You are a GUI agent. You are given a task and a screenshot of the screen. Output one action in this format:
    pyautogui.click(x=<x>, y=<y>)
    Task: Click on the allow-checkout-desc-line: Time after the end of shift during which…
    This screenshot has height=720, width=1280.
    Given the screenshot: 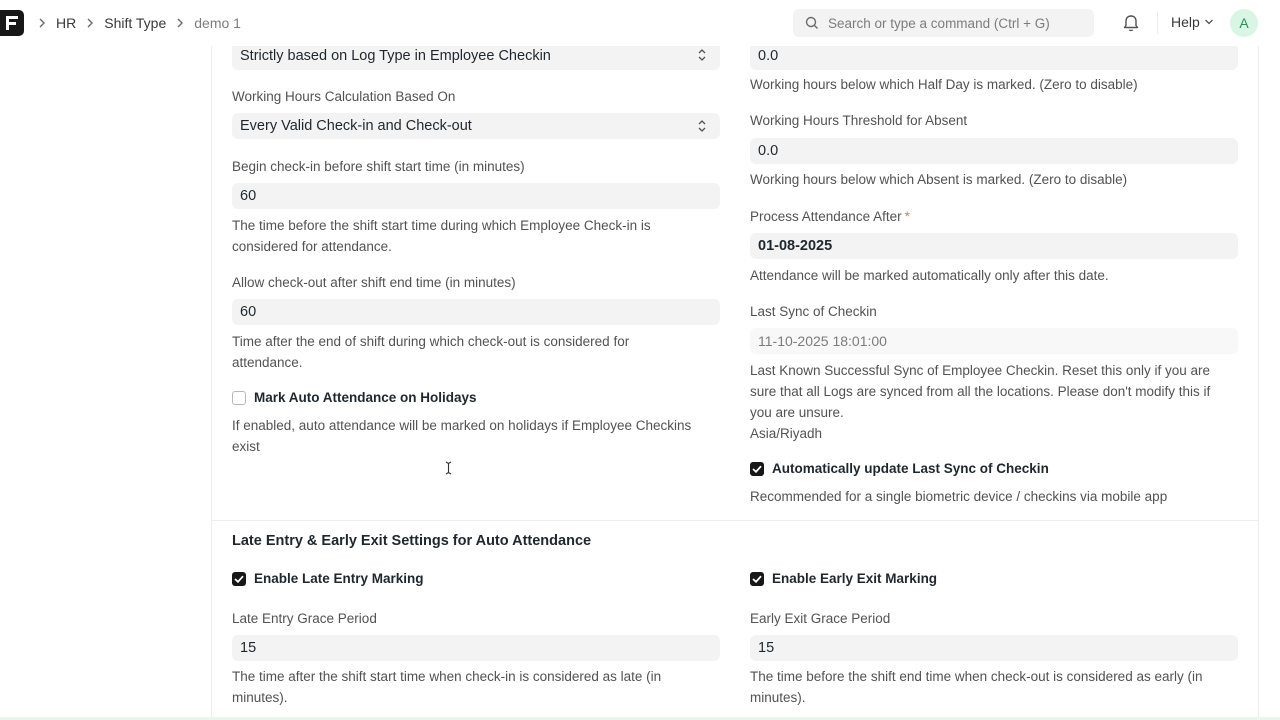 What is the action you would take?
    pyautogui.click(x=431, y=341)
    